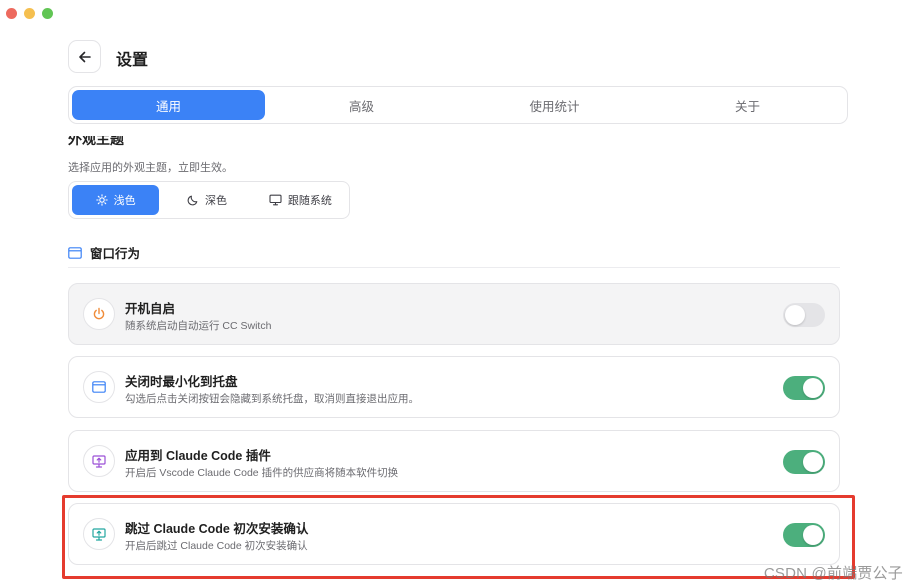 Image resolution: width=909 pixels, height=587 pixels. I want to click on theme-system-button: 跟随系统, so click(300, 200).